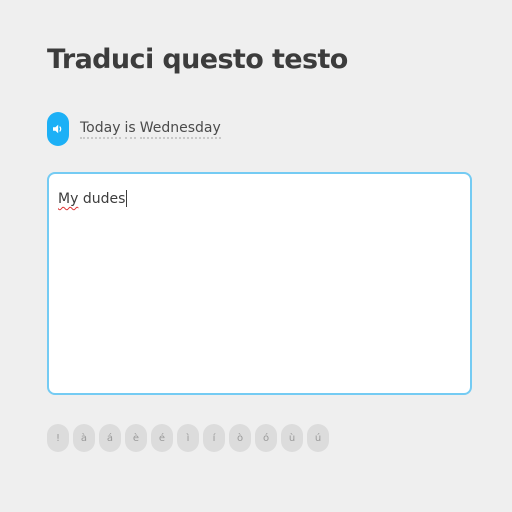 This screenshot has width=512, height=512. What do you see at coordinates (100, 129) in the screenshot?
I see `prompt-word: Today` at bounding box center [100, 129].